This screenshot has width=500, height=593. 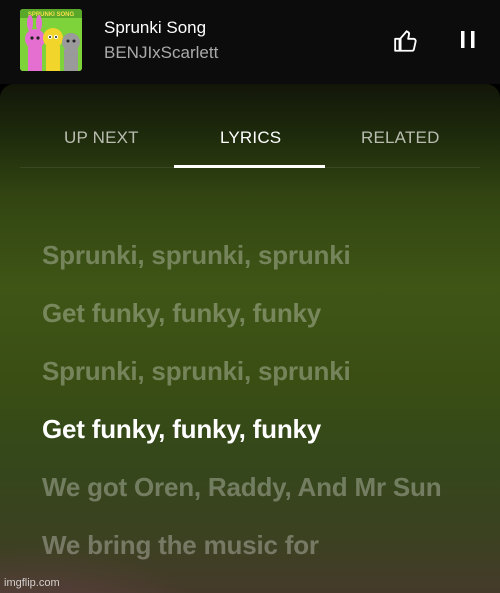 I want to click on watermark-text: imgflip.com, so click(x=32, y=583).